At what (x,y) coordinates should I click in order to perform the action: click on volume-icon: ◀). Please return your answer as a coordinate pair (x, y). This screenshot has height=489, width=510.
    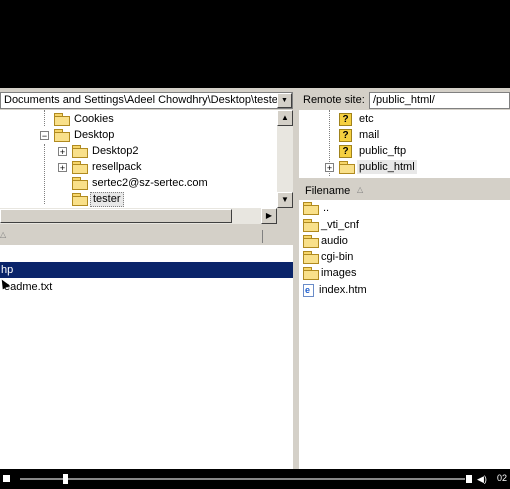
    Looking at the image, I should click on (482, 479).